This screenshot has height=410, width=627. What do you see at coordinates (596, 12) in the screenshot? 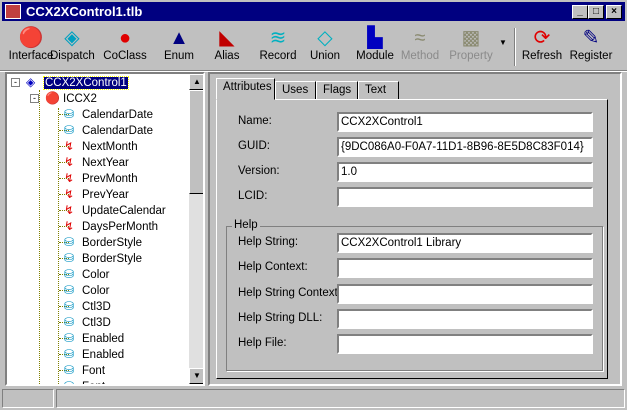
I see `maximize-button: □` at bounding box center [596, 12].